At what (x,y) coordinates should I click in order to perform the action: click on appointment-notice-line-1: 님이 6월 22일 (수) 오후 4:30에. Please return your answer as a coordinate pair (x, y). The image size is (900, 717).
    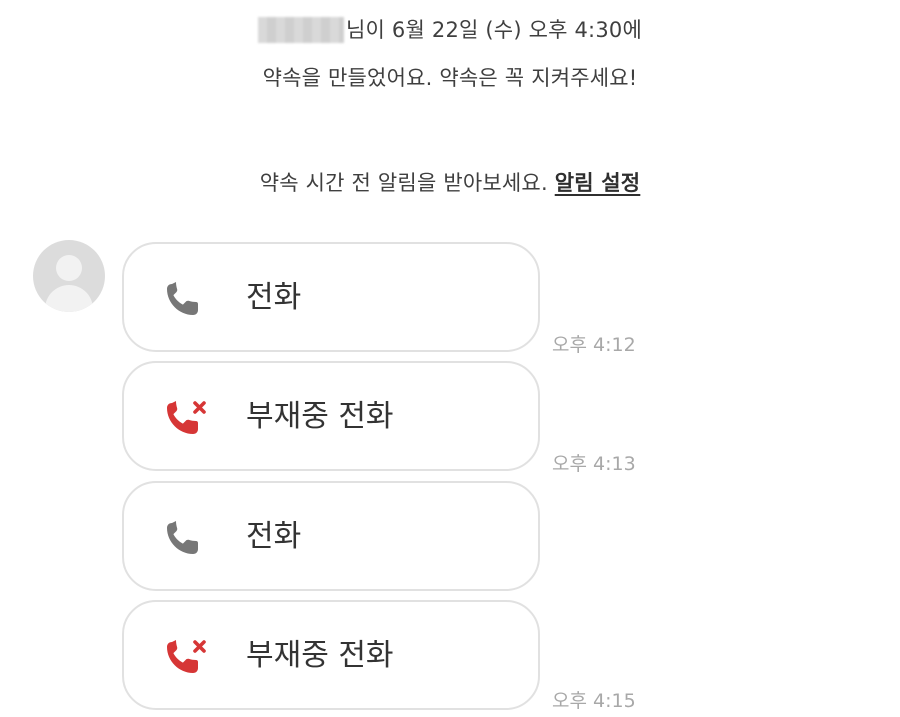
    Looking at the image, I should click on (450, 29).